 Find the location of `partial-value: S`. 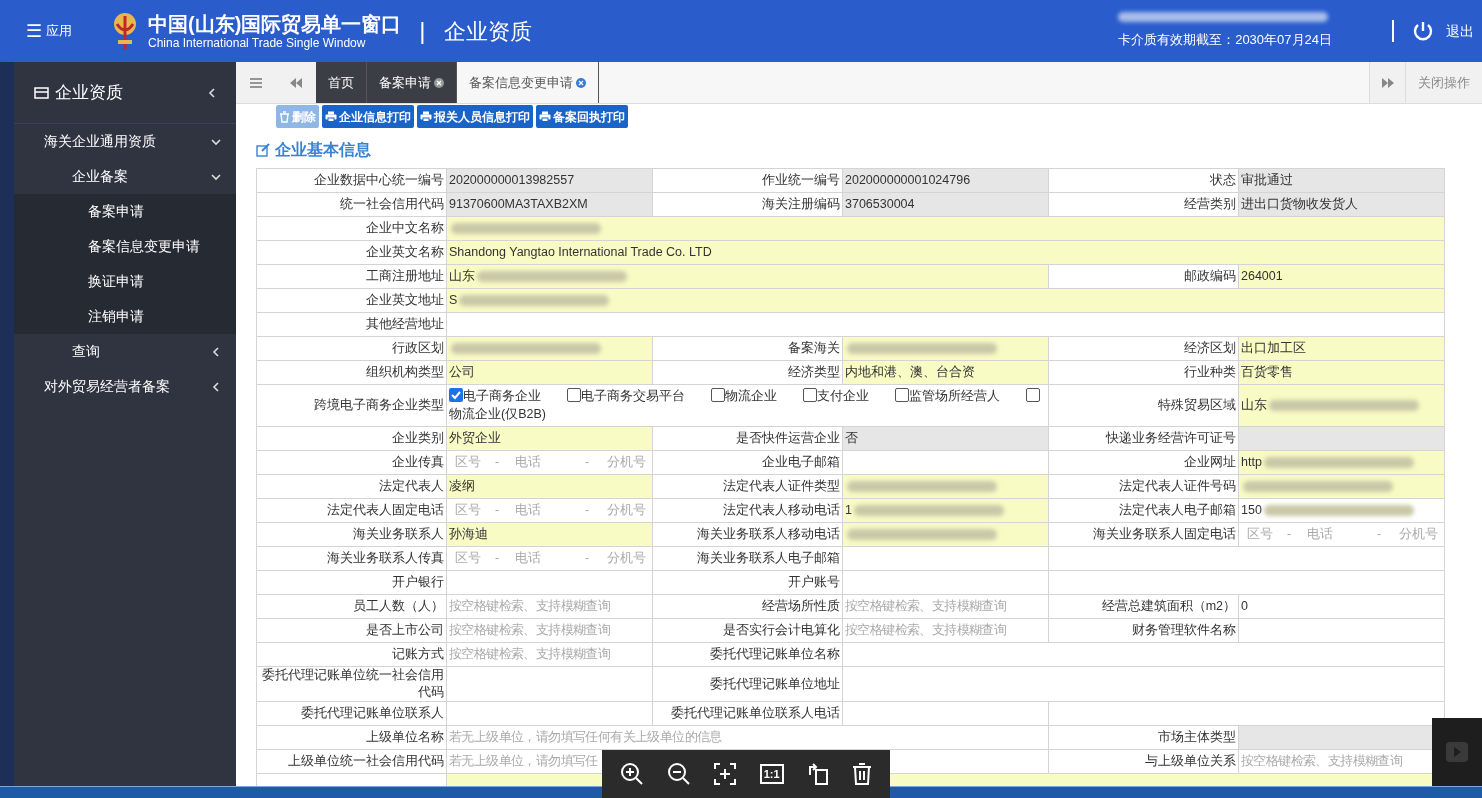

partial-value: S is located at coordinates (453, 301).